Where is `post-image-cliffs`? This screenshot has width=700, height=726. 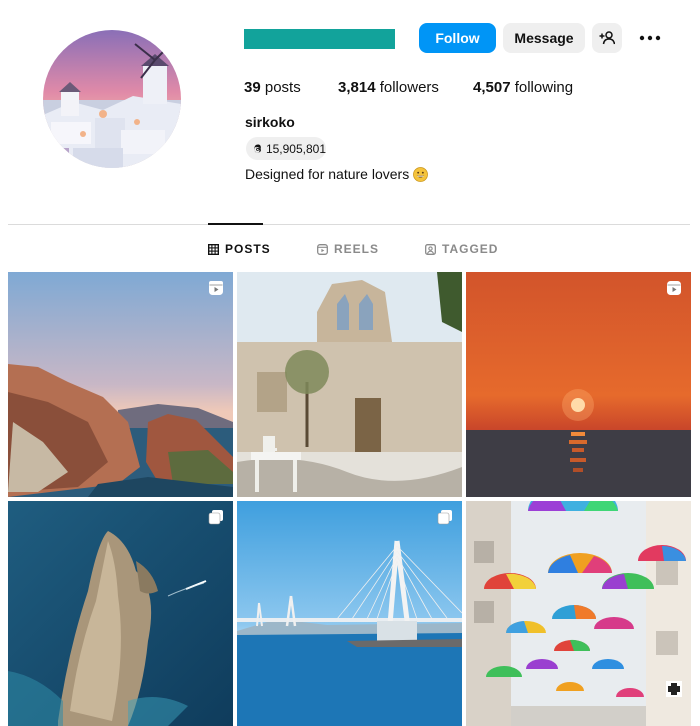
post-image-cliffs is located at coordinates (120, 384).